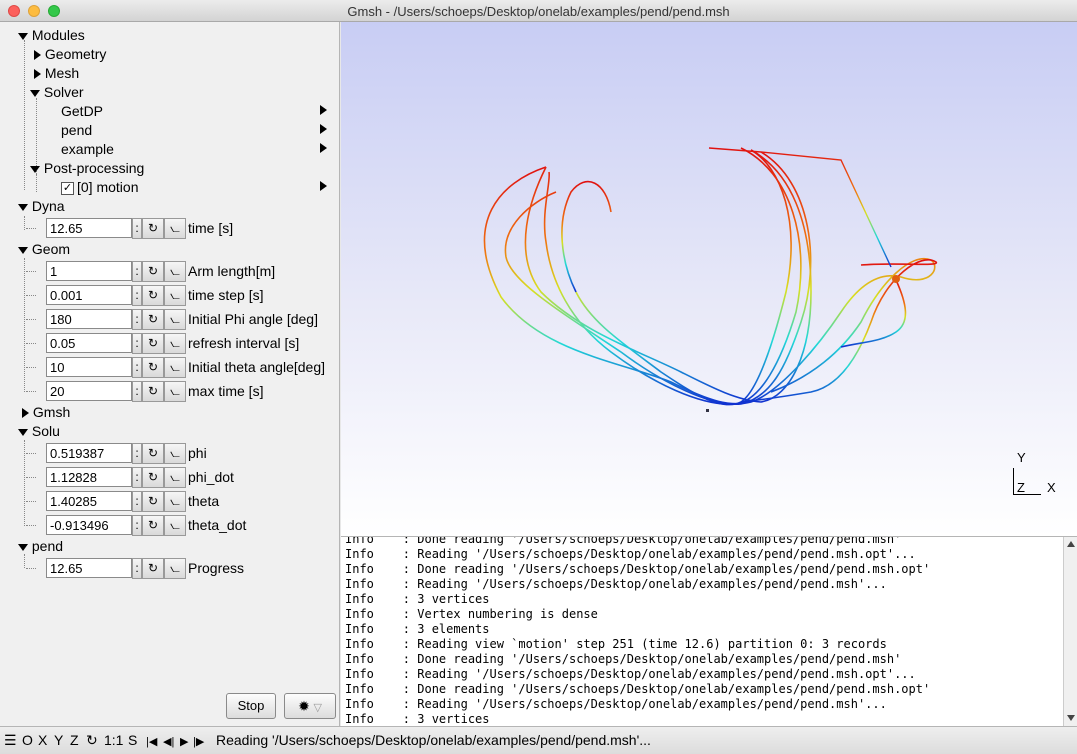 This screenshot has height=754, width=1077. Describe the element at coordinates (39, 431) in the screenshot. I see `tree-item-solu: Solu` at that location.